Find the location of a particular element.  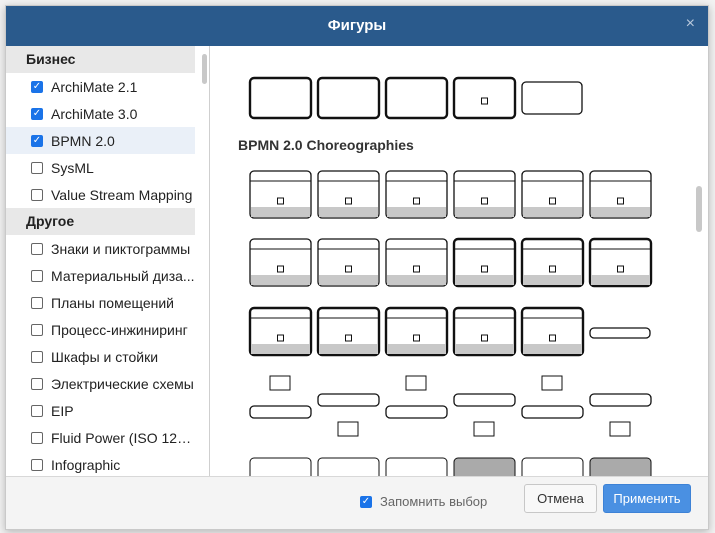

sidebar-scrollbar is located at coordinates (204, 69).